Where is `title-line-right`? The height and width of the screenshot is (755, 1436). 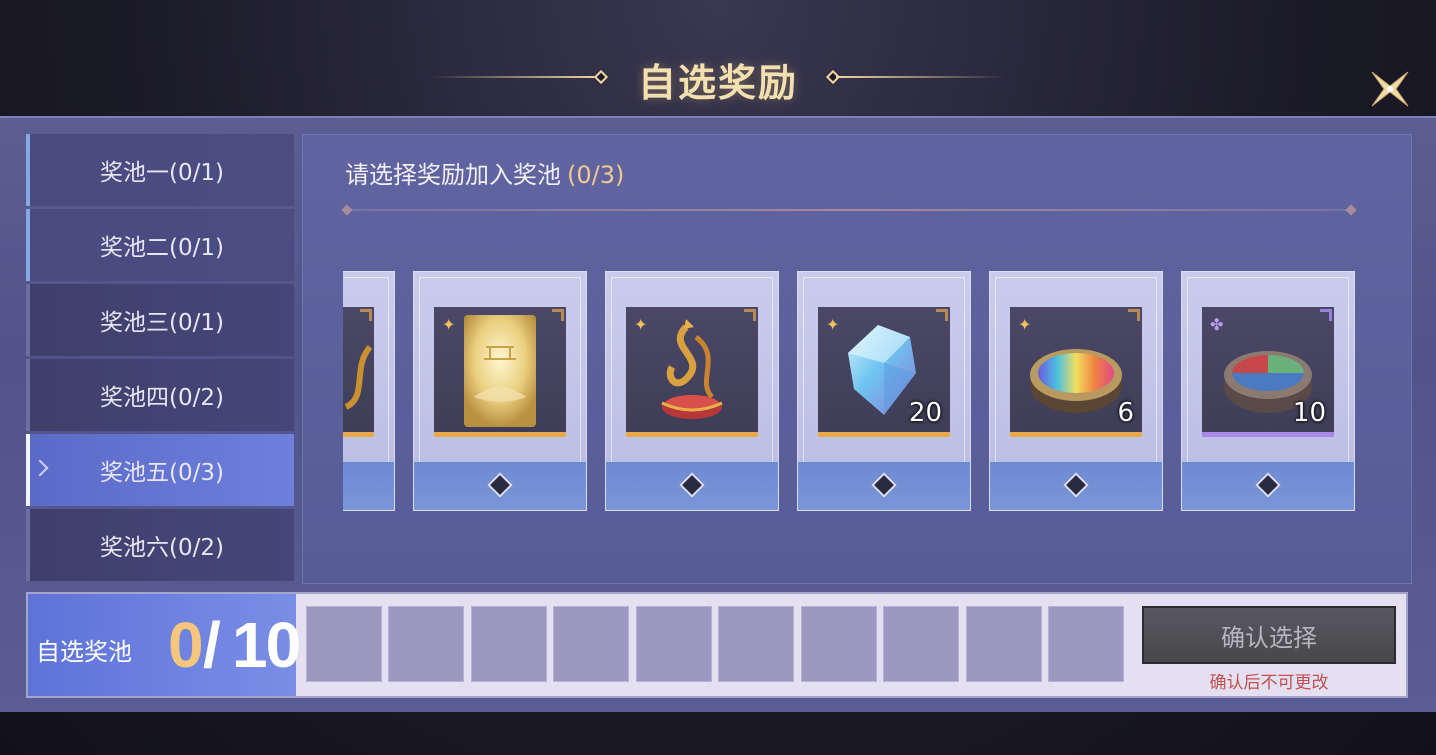 title-line-right is located at coordinates (921, 77).